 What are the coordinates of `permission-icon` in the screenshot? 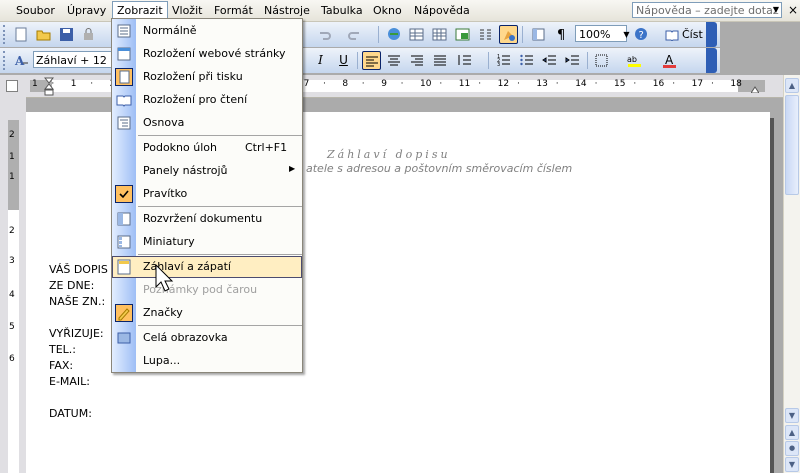 It's located at (88, 34).